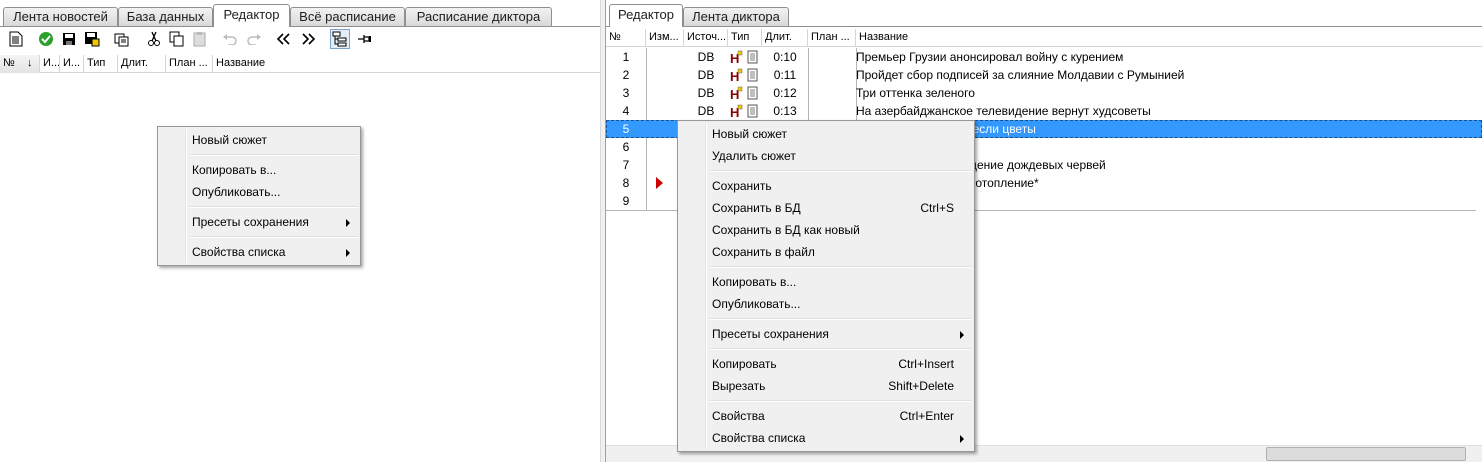 The width and height of the screenshot is (1482, 462). What do you see at coordinates (626, 75) in the screenshot?
I see `row-number: 2` at bounding box center [626, 75].